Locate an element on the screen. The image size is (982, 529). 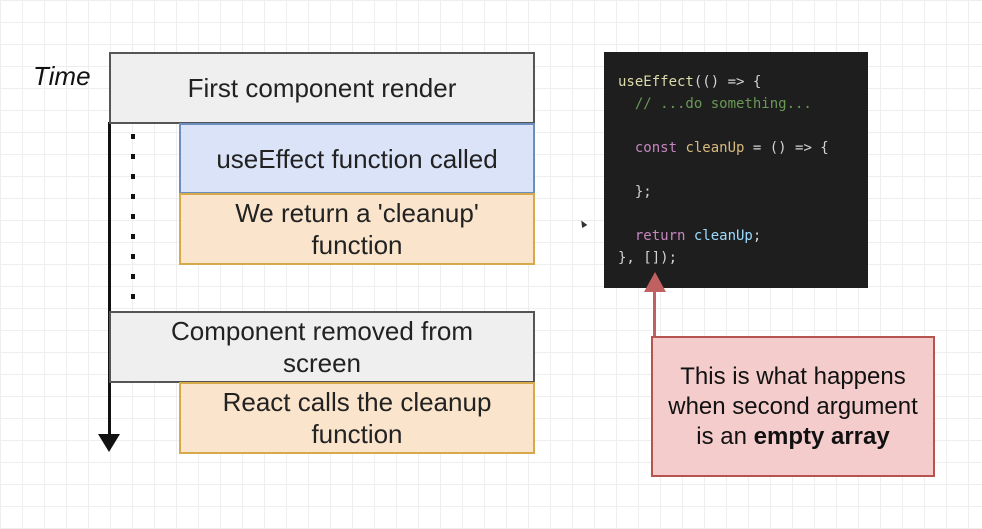
first-render-box: First component render is located at coordinates (322, 88).